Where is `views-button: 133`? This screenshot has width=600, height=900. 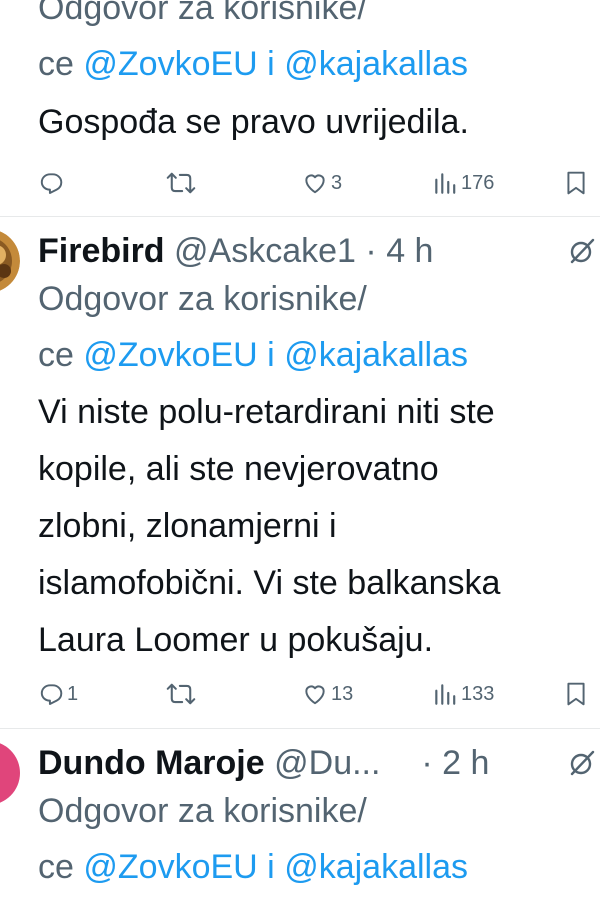 views-button: 133 is located at coordinates (463, 694).